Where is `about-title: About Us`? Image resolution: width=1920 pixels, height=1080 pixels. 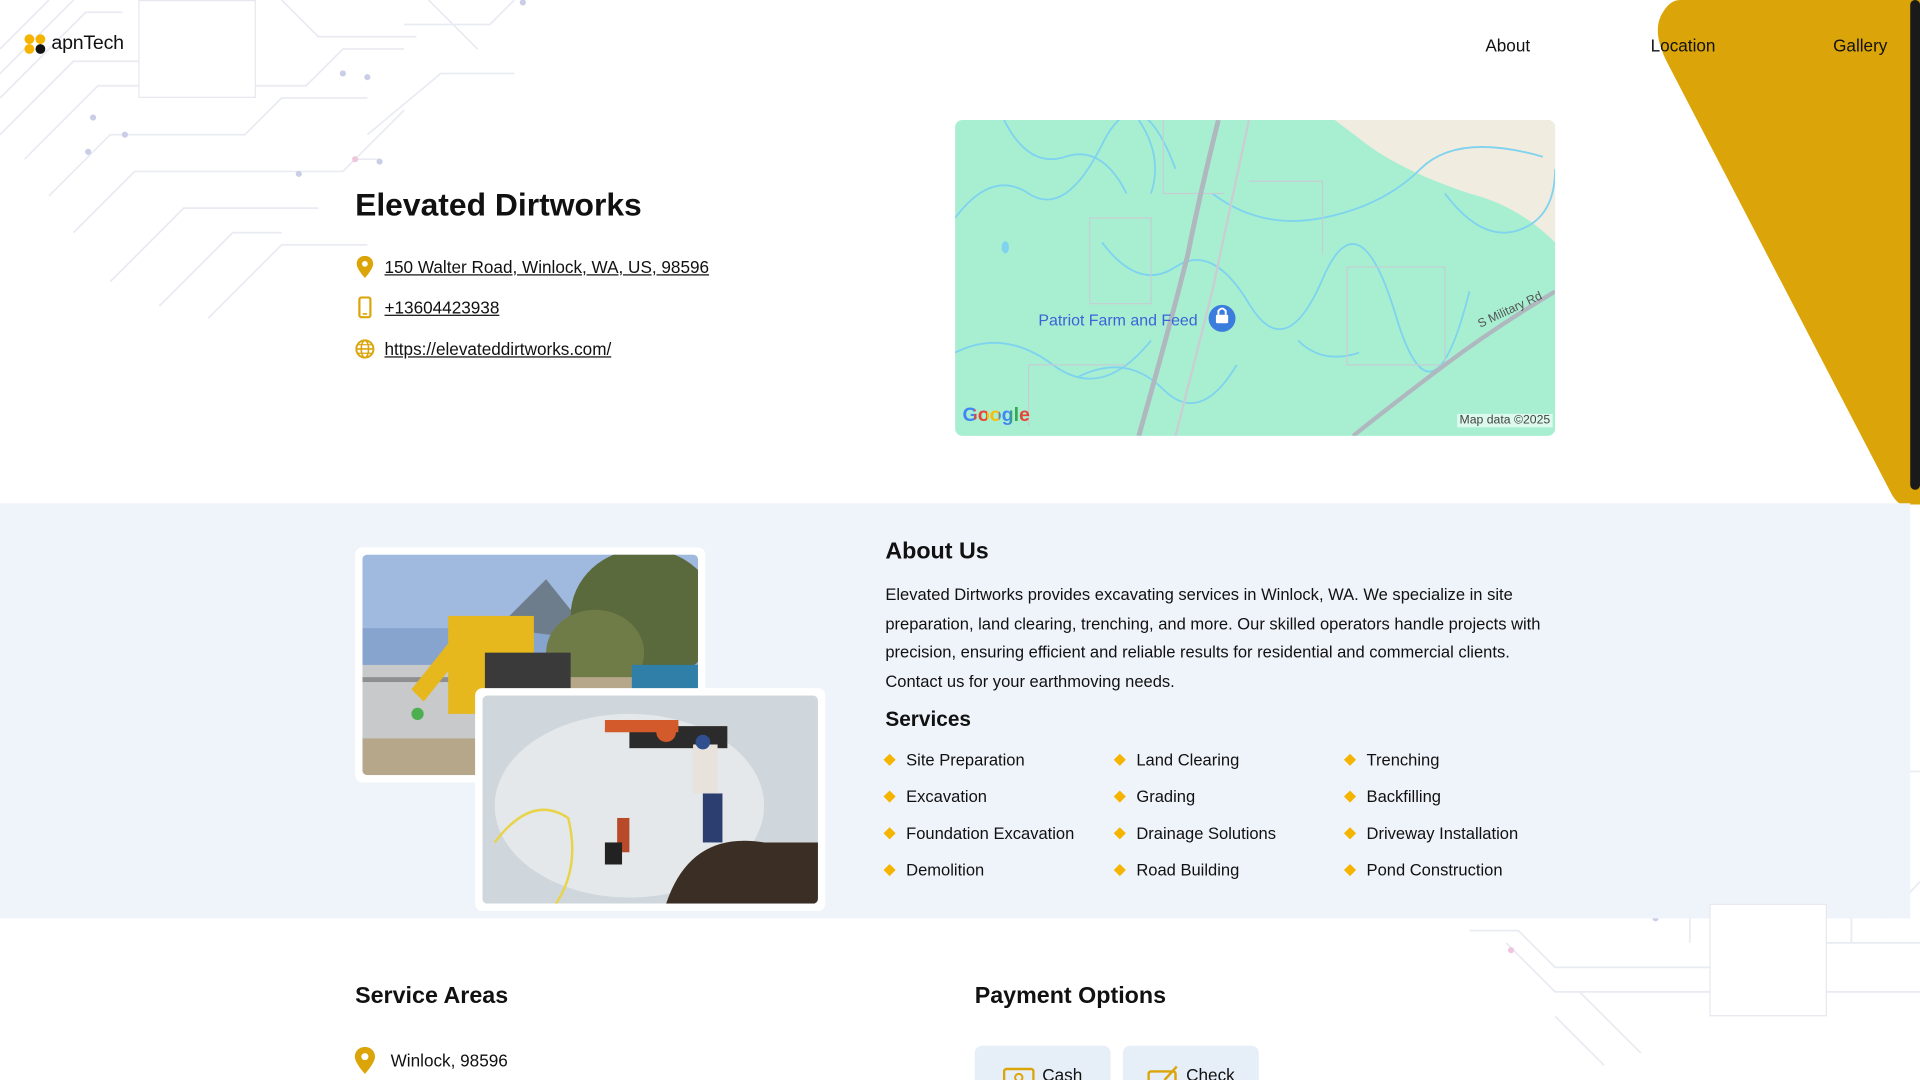 about-title: About Us is located at coordinates (937, 551).